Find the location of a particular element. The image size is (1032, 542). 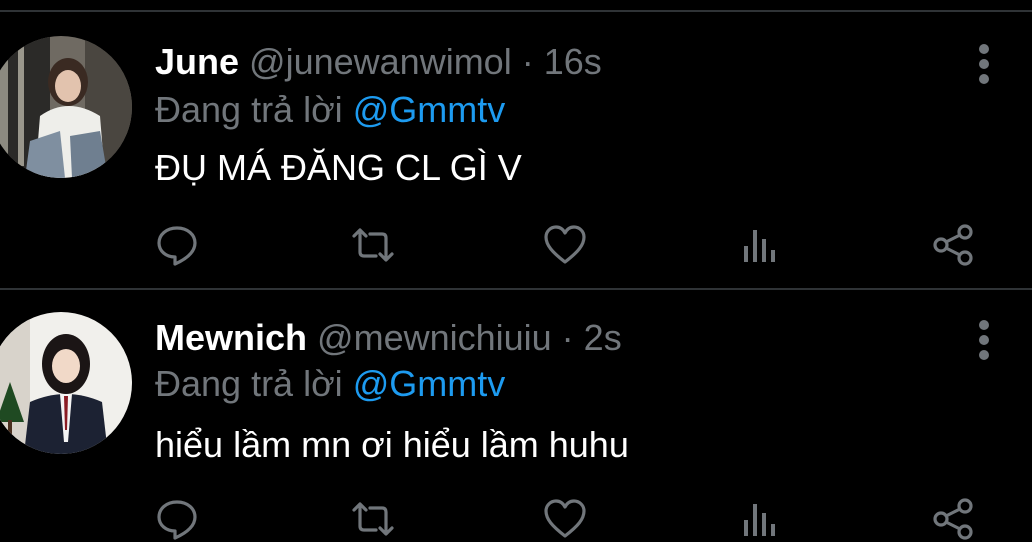

username: @mewnichiuiu is located at coordinates (434, 337).